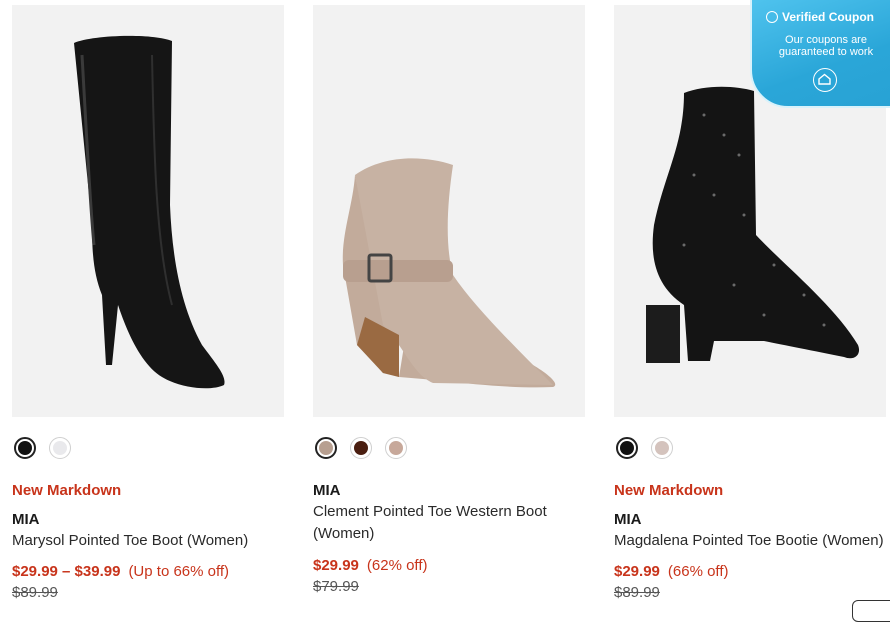 The image size is (890, 622). What do you see at coordinates (361, 448) in the screenshot?
I see `swatch-brown` at bounding box center [361, 448].